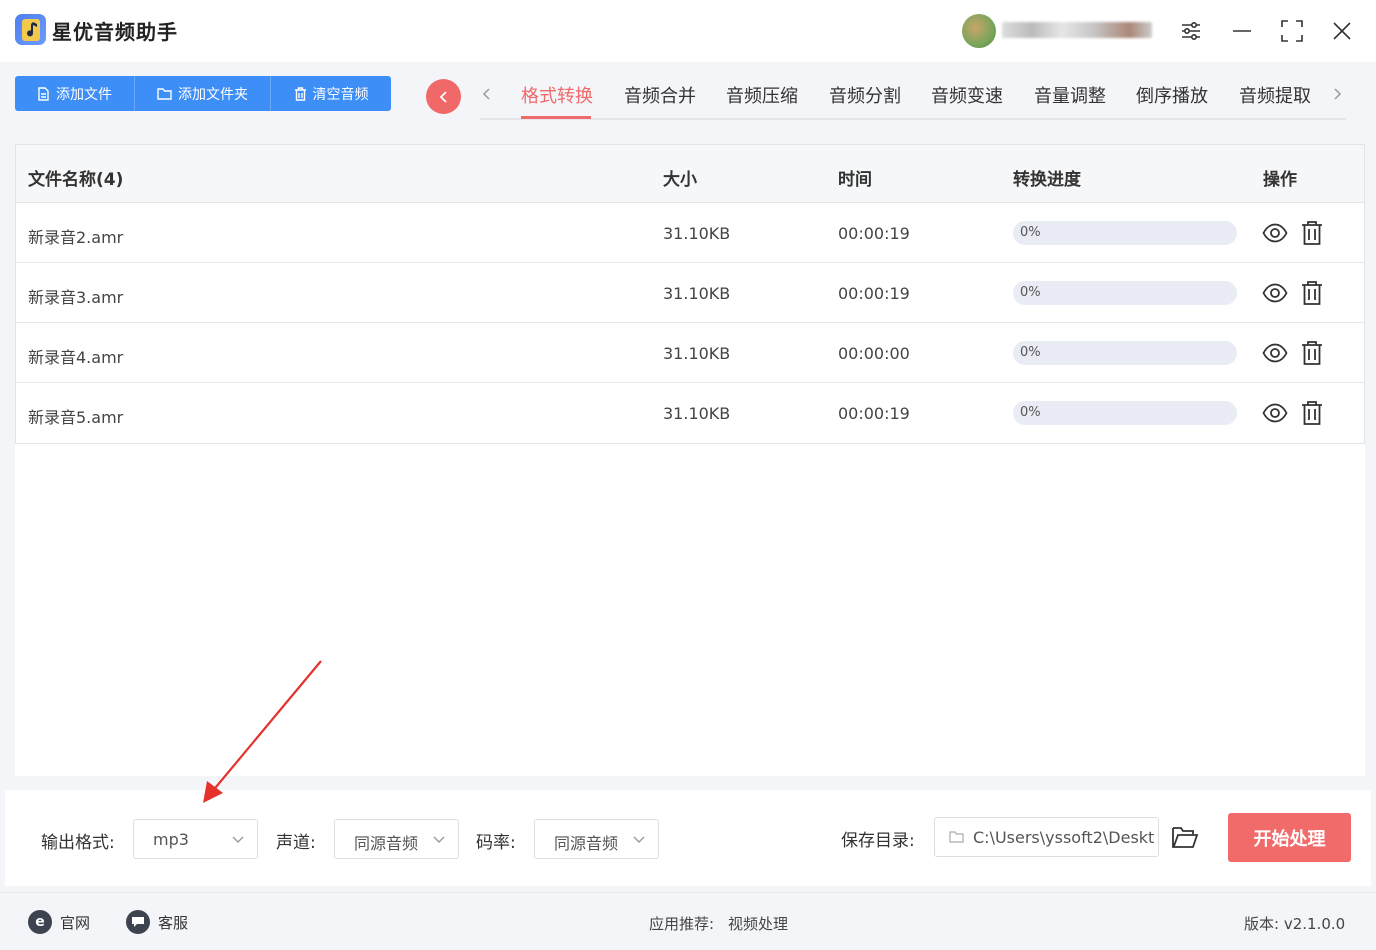 This screenshot has height=950, width=1376. What do you see at coordinates (1295, 924) in the screenshot?
I see `version-text: 版本: v2.1.0.0` at bounding box center [1295, 924].